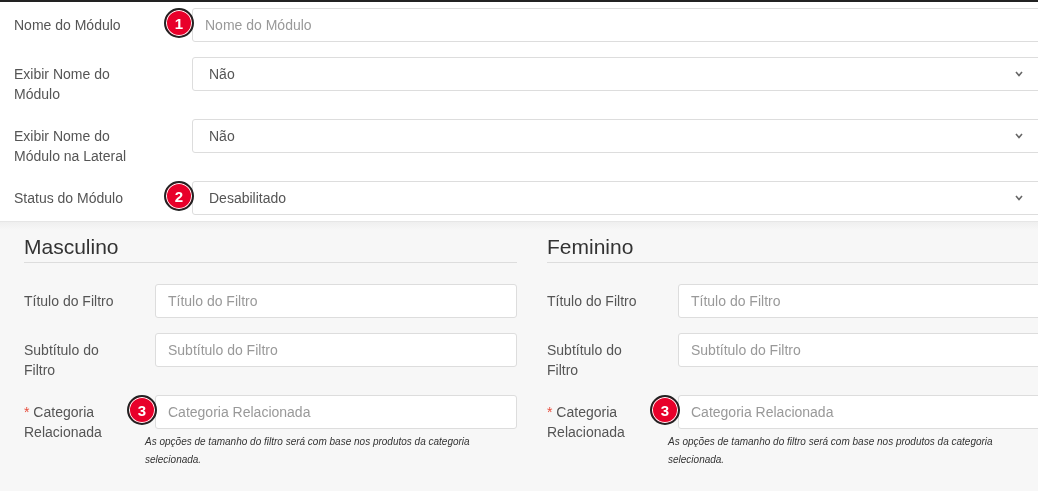 The image size is (1038, 491). What do you see at coordinates (71, 146) in the screenshot?
I see `field-label: Exibir Nome do Módulo na Lateral` at bounding box center [71, 146].